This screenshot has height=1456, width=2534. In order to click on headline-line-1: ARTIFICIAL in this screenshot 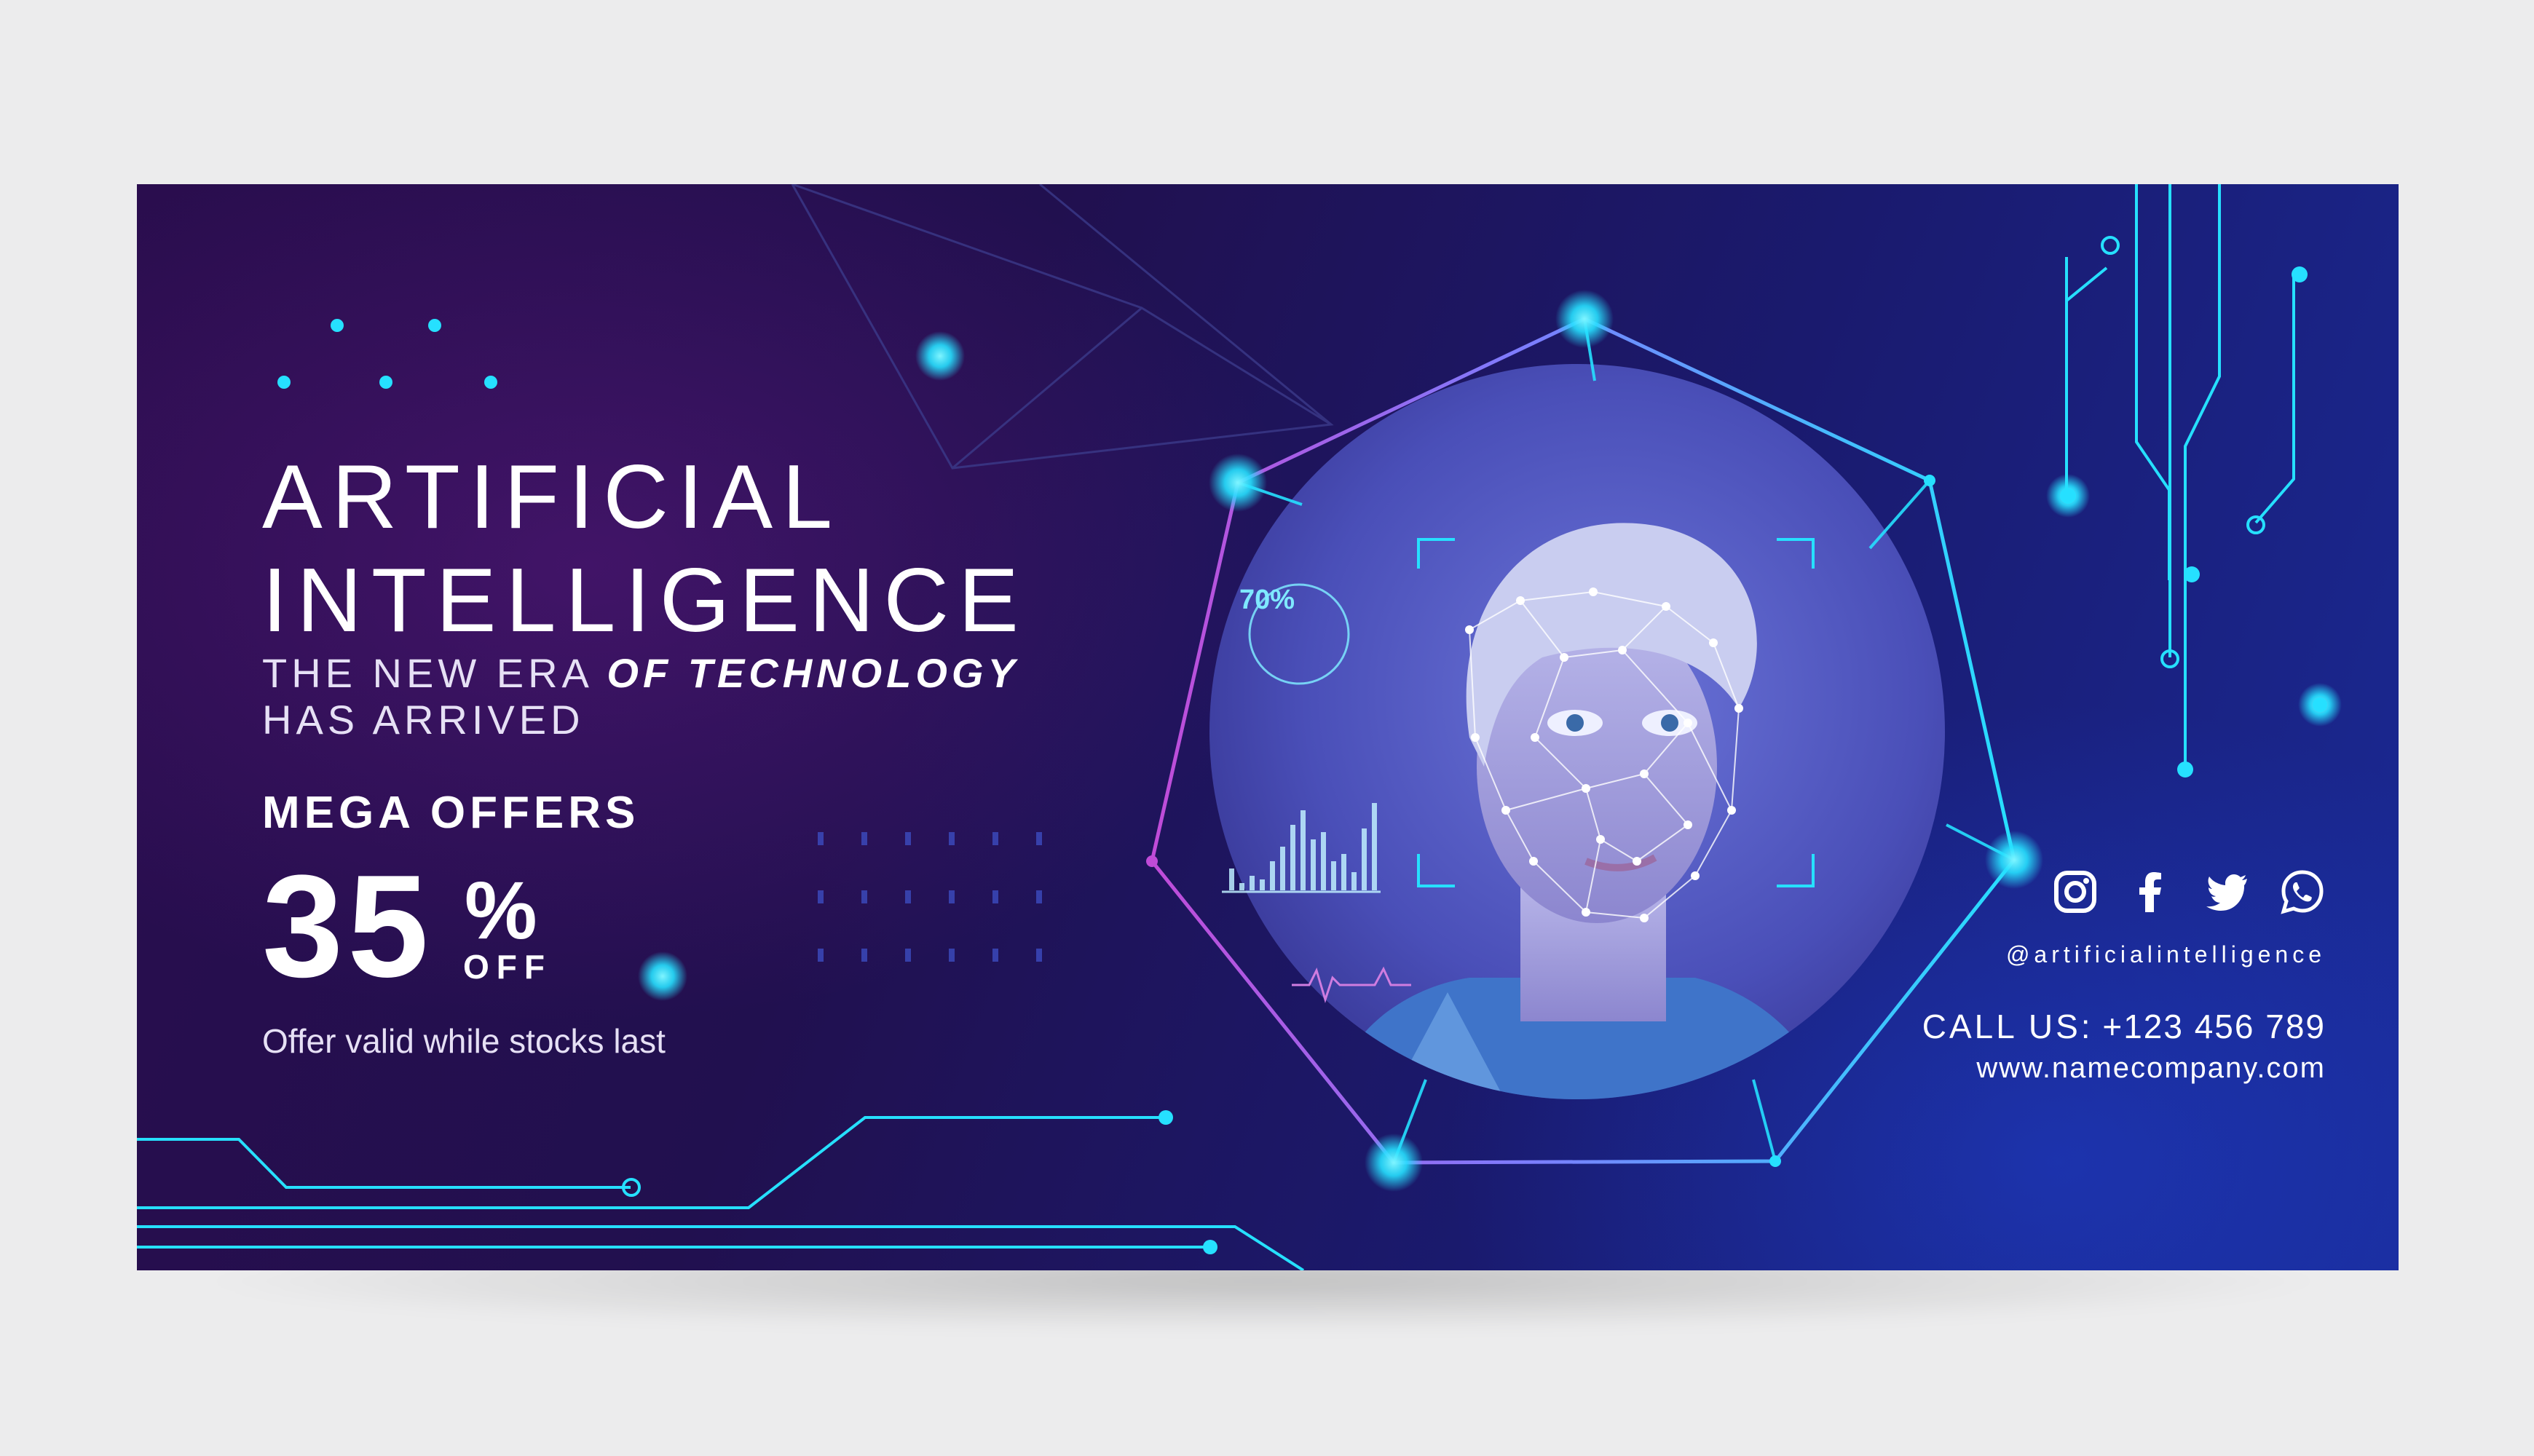, I will do `click(552, 497)`.